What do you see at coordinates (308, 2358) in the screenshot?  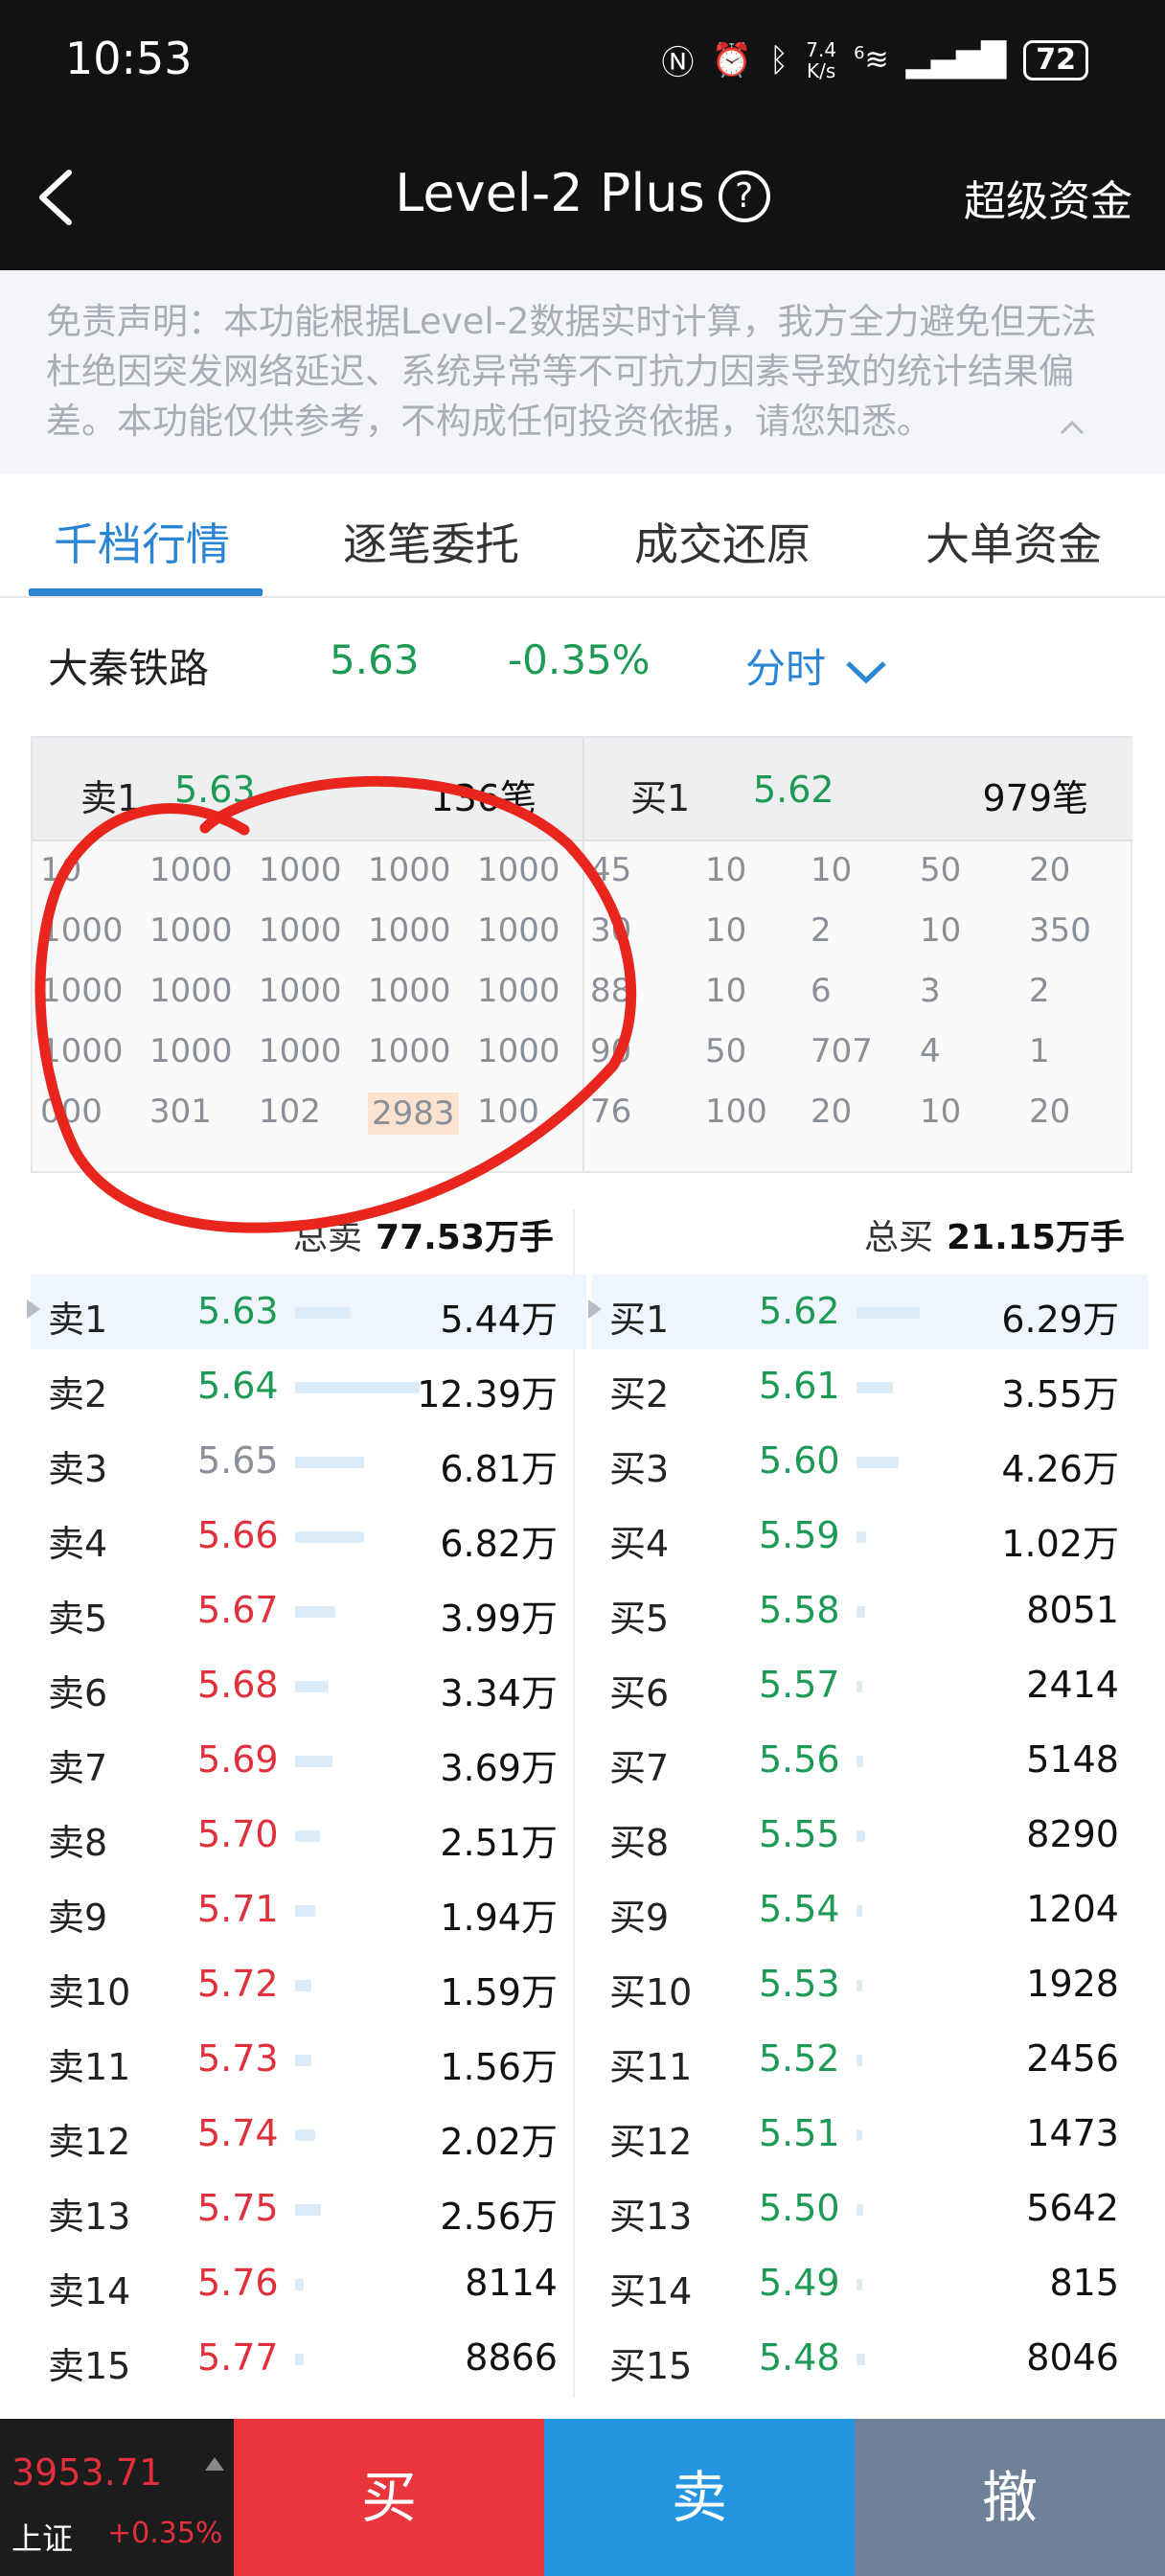 I see `sell-level-row: 卖15 5.77 8866` at bounding box center [308, 2358].